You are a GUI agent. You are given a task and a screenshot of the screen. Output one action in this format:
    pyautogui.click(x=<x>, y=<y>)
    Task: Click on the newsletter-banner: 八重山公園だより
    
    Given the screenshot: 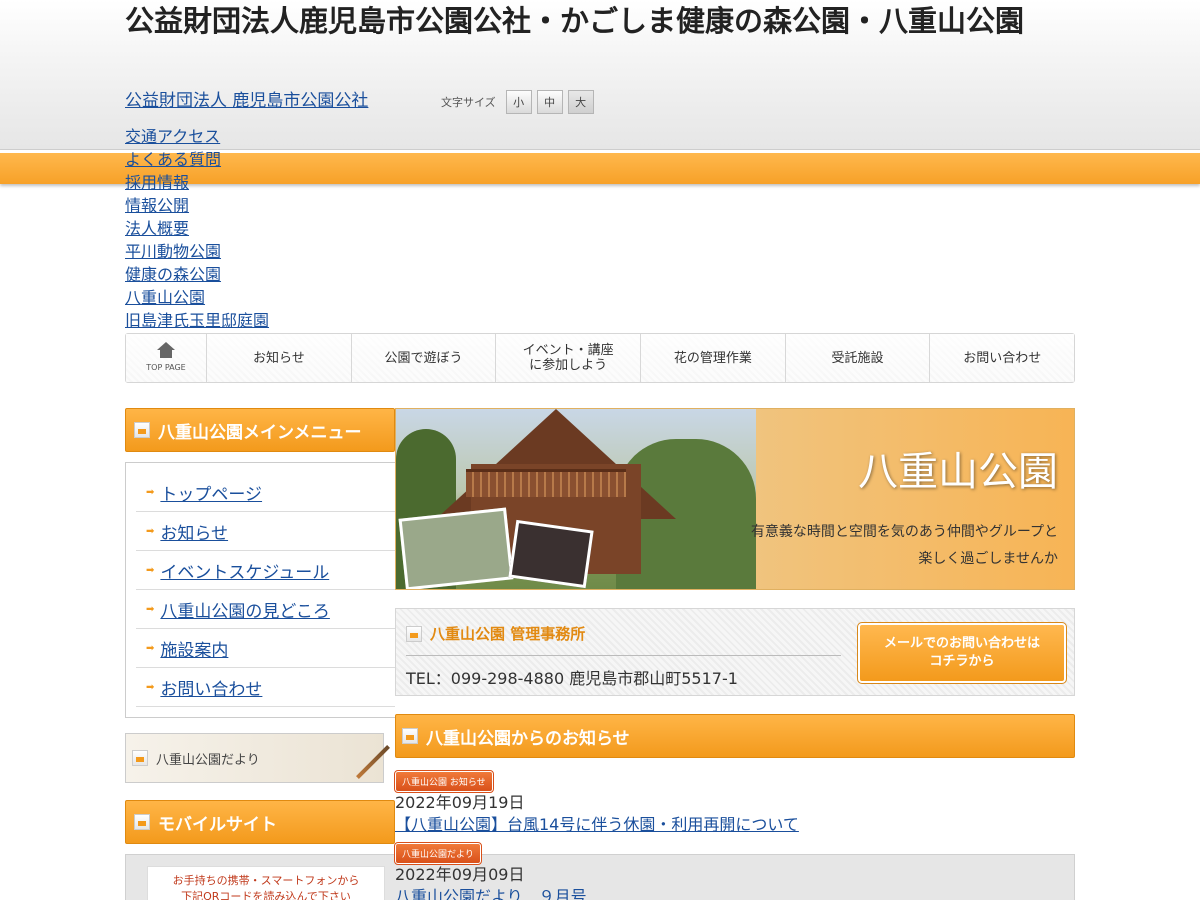 What is the action you would take?
    pyautogui.click(x=257, y=758)
    